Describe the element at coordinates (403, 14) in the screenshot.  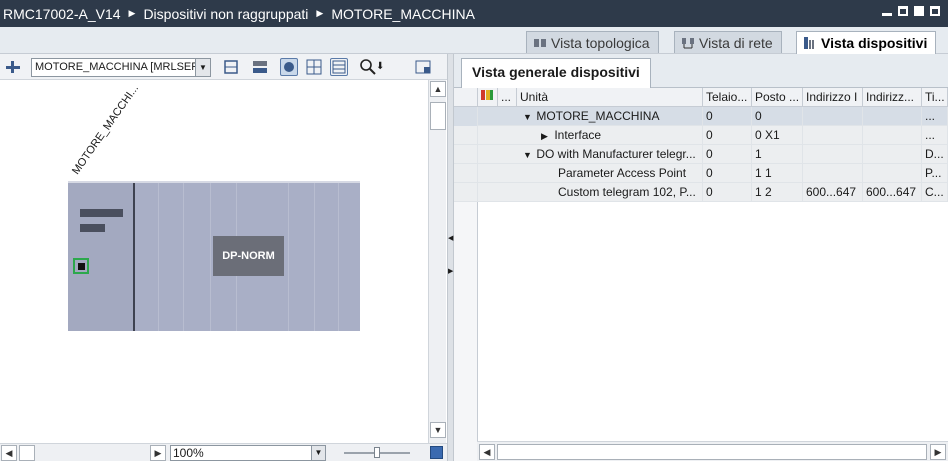
I see `breadcrumb-device: MOTORE_MACCHINA` at that location.